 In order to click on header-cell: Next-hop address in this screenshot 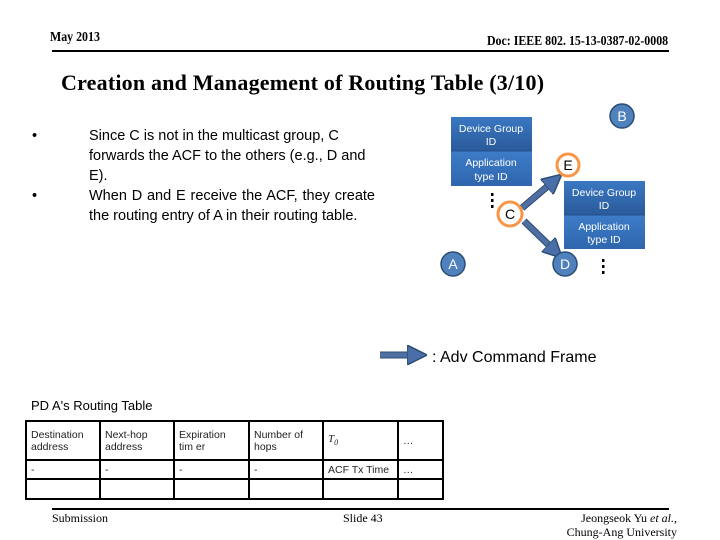, I will do `click(137, 440)`.